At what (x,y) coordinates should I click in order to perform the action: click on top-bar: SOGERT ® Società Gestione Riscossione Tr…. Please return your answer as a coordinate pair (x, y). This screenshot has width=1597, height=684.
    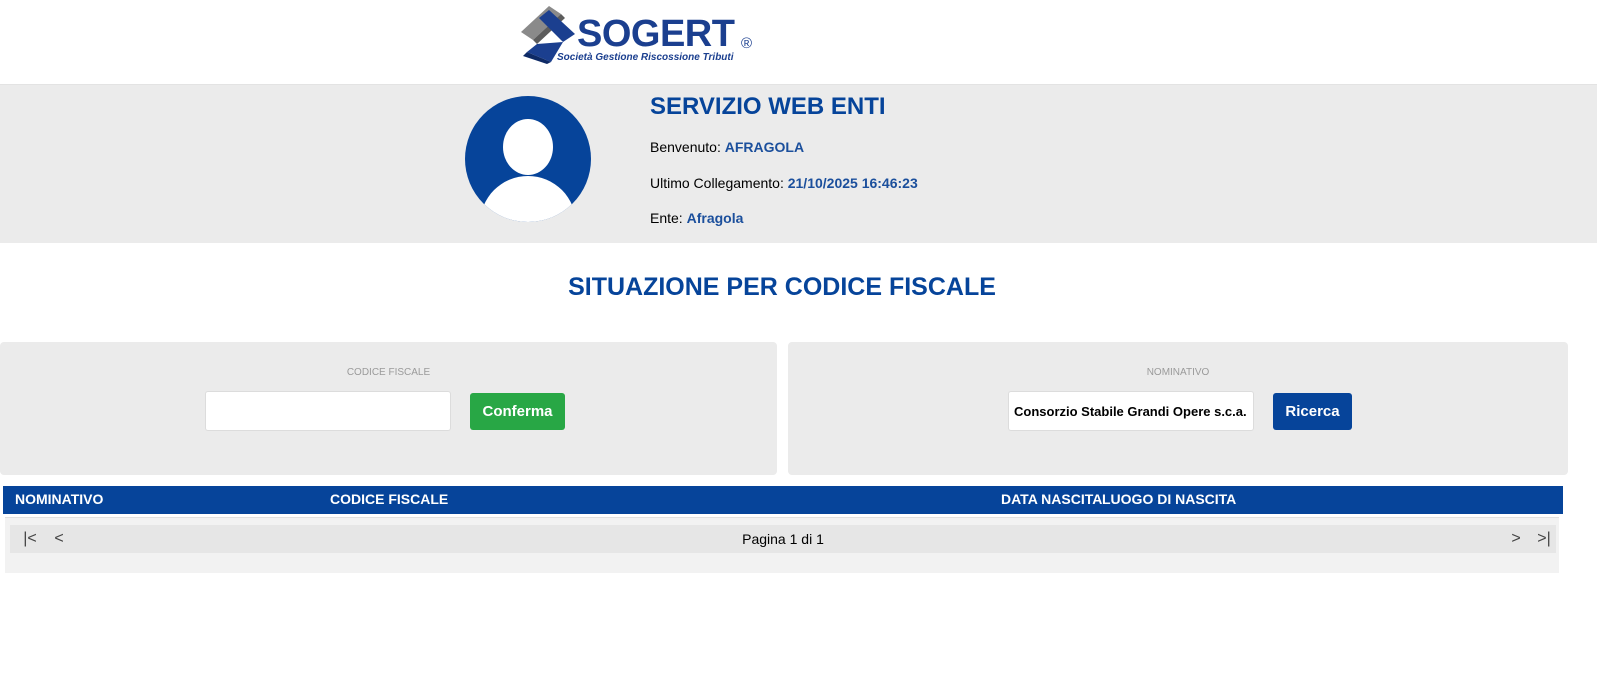
    Looking at the image, I should click on (798, 42).